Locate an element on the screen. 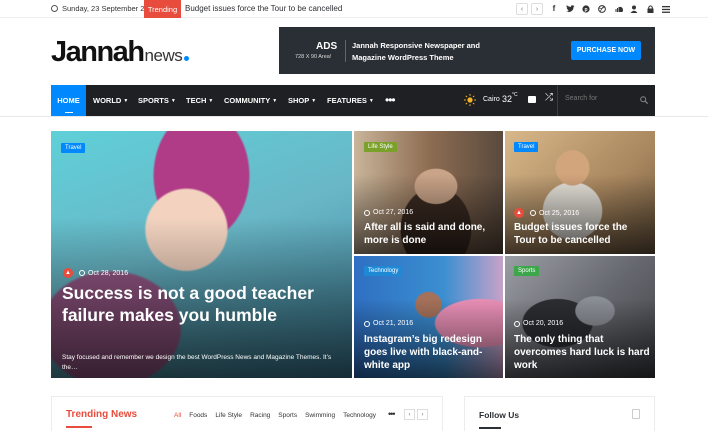  lock-icon is located at coordinates (650, 9).